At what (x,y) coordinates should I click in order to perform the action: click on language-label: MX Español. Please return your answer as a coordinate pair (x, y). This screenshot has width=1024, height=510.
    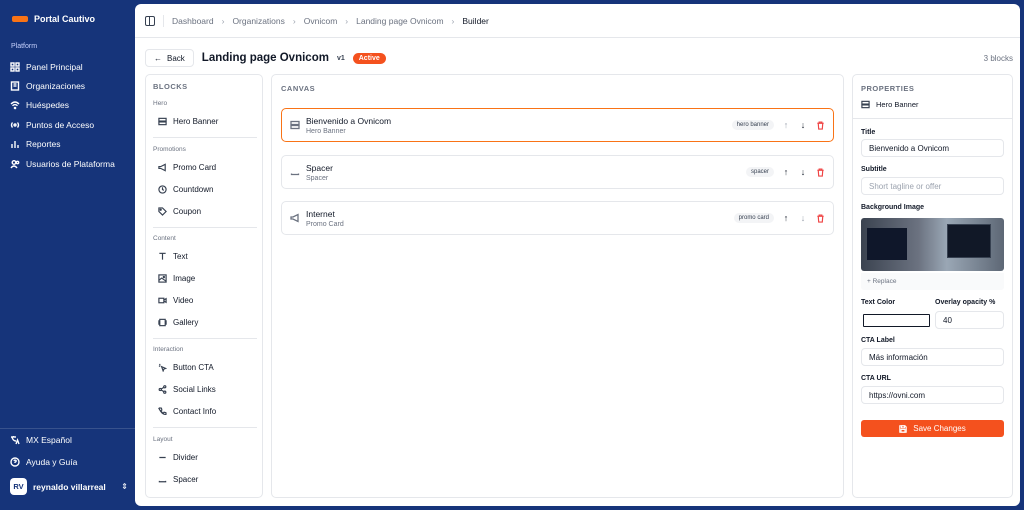
    Looking at the image, I should click on (49, 440).